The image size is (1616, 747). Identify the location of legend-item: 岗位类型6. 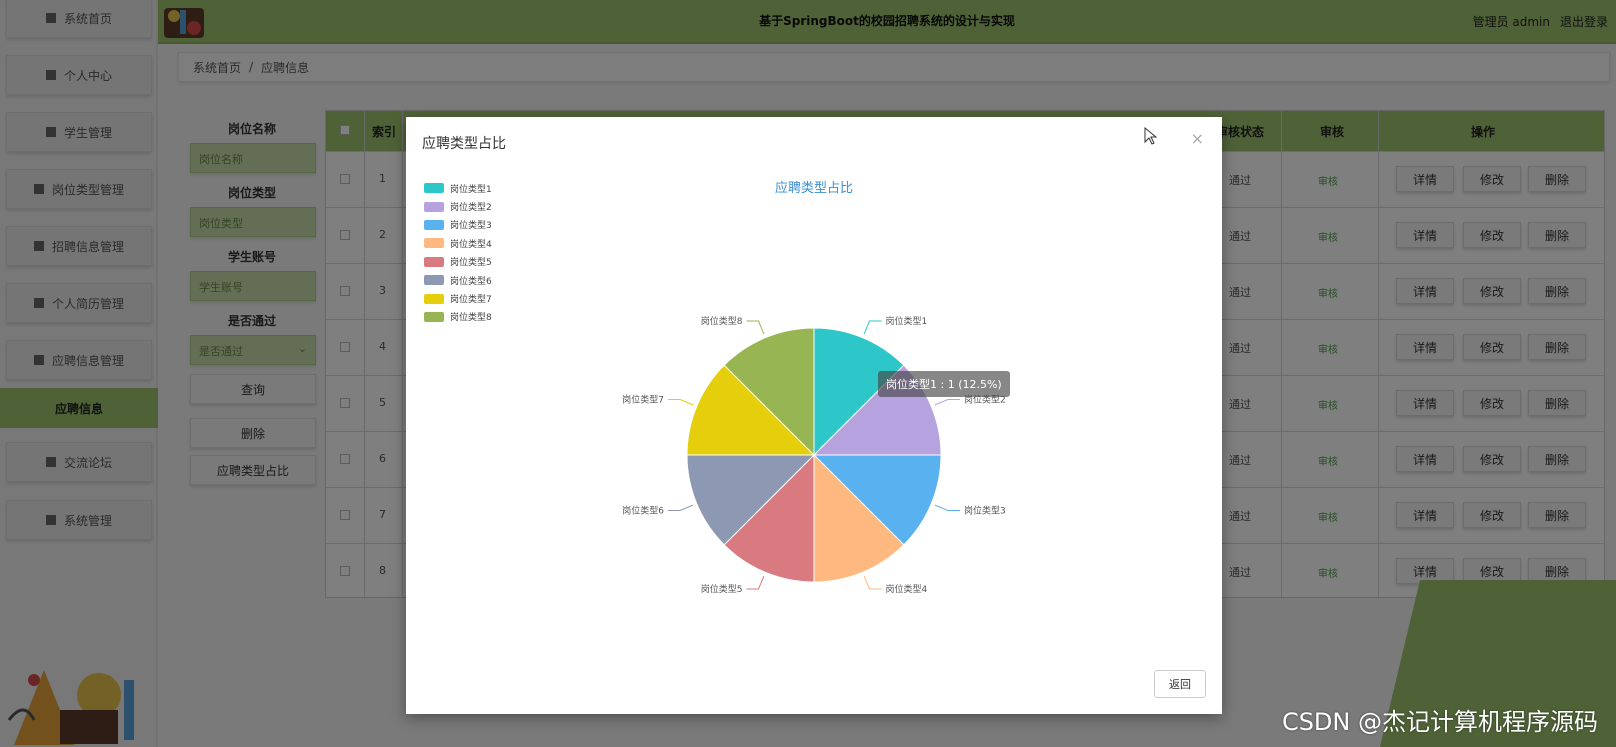
(458, 280).